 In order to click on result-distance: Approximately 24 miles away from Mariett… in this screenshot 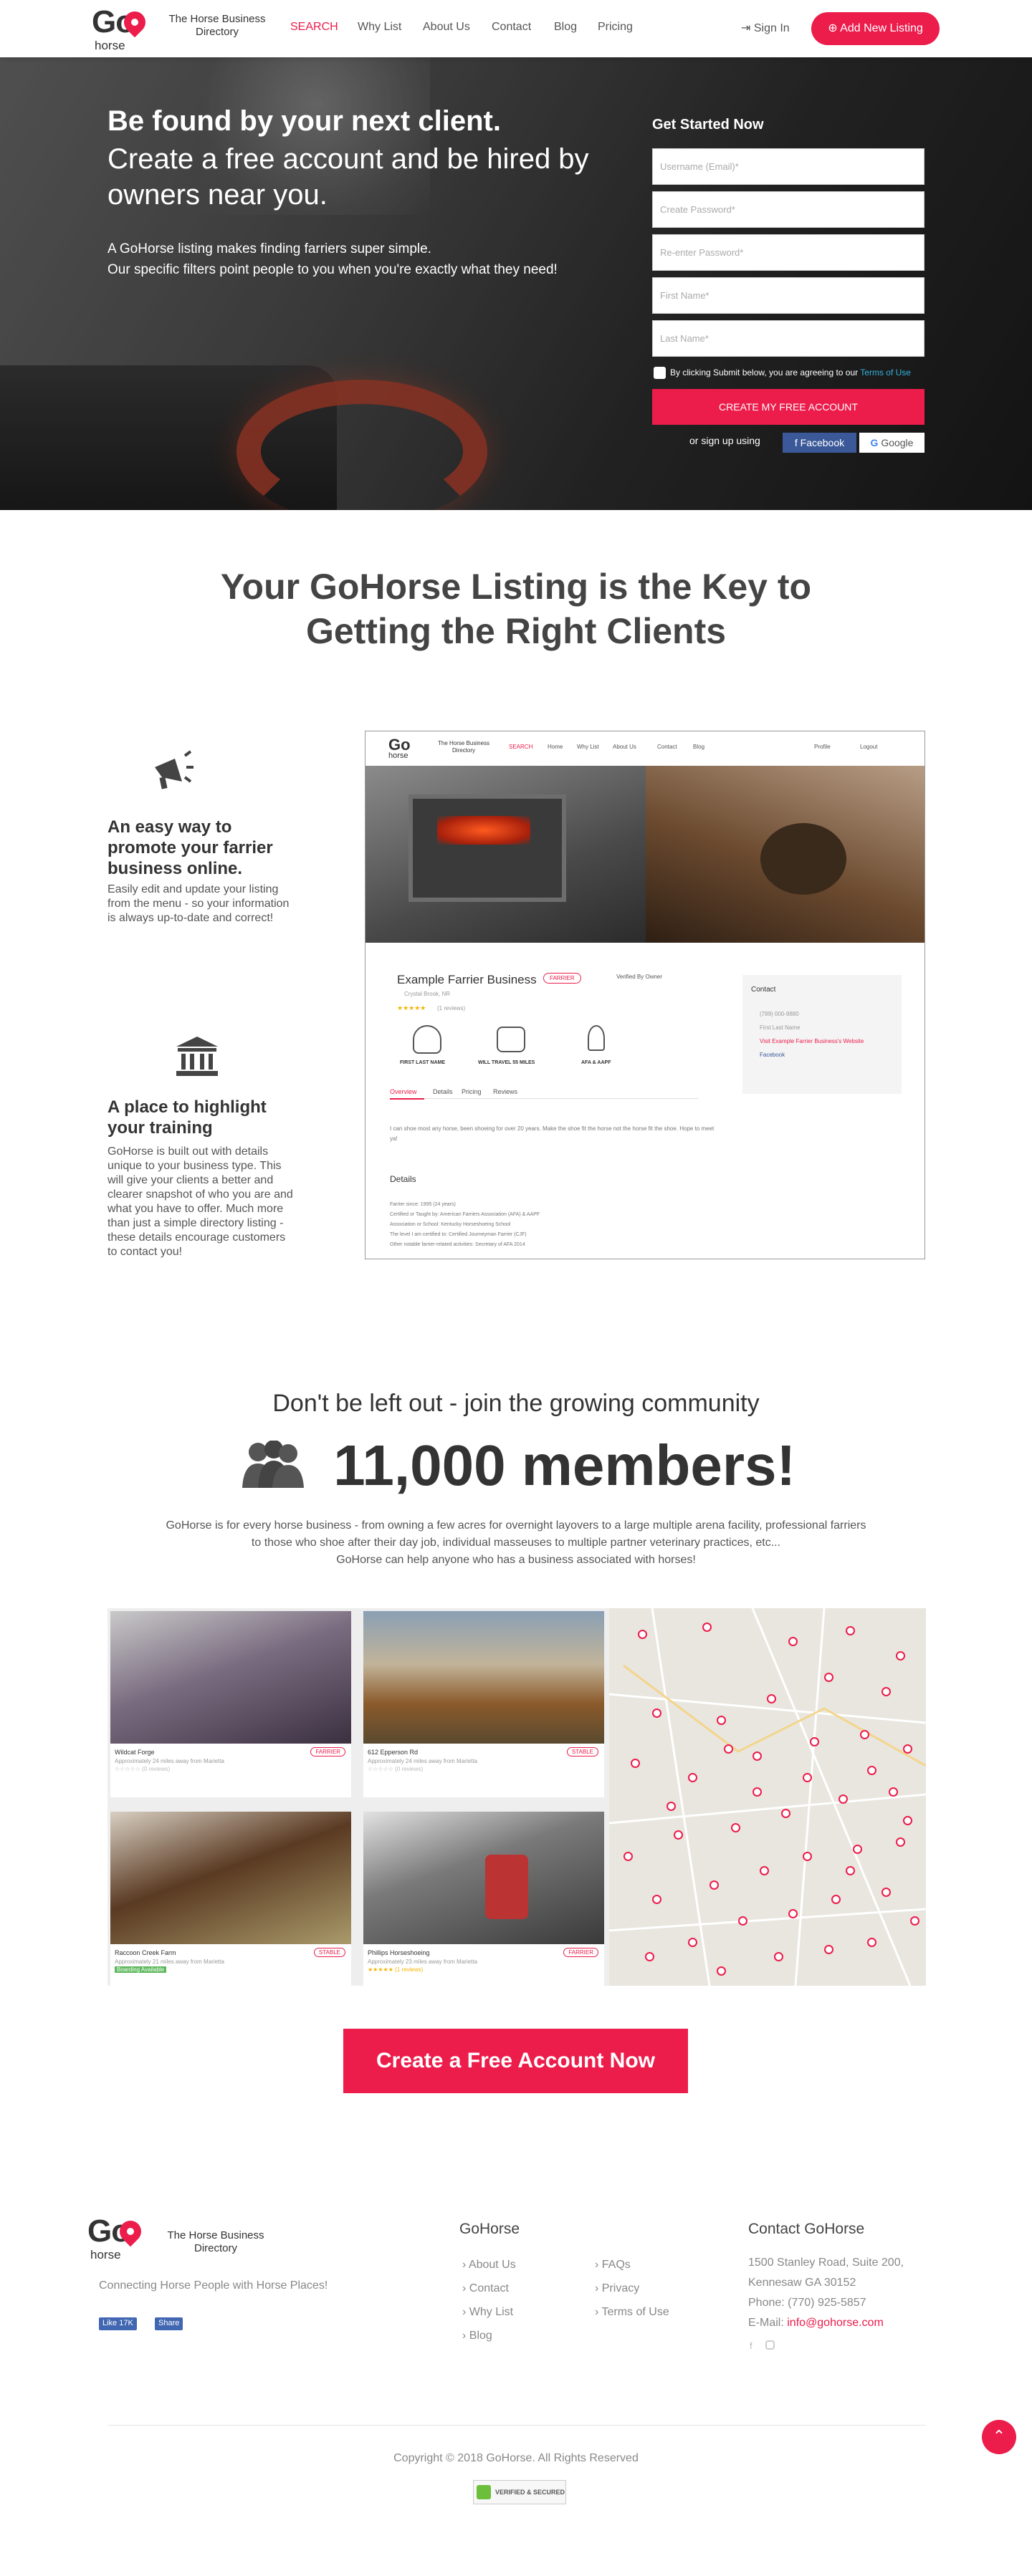, I will do `click(169, 1761)`.